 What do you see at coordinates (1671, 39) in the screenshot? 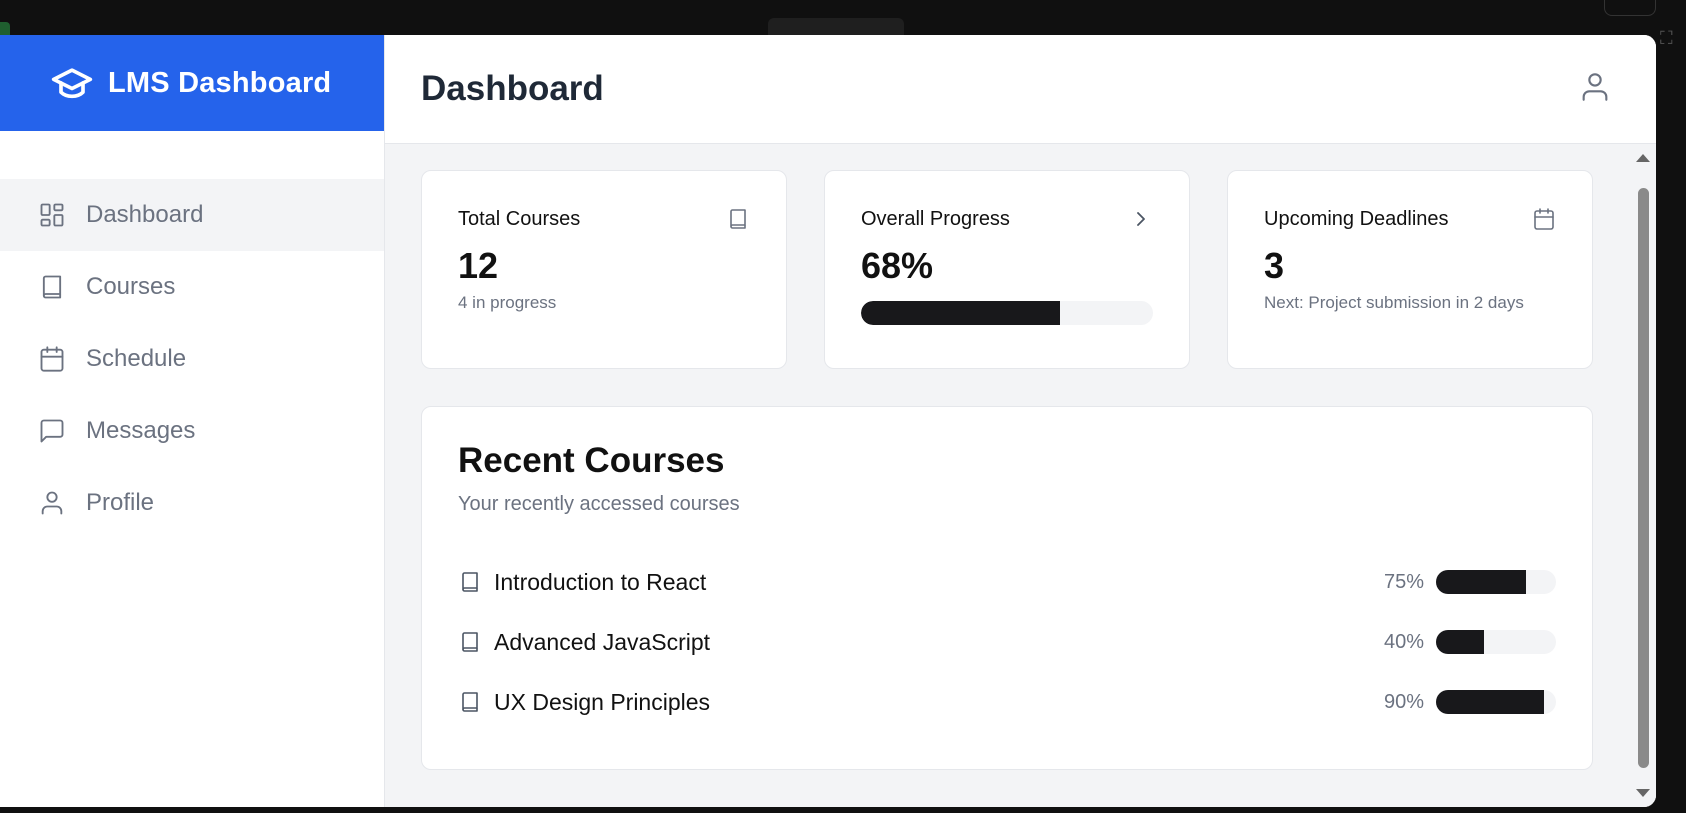
I see `expand-icon: ⛶` at bounding box center [1671, 39].